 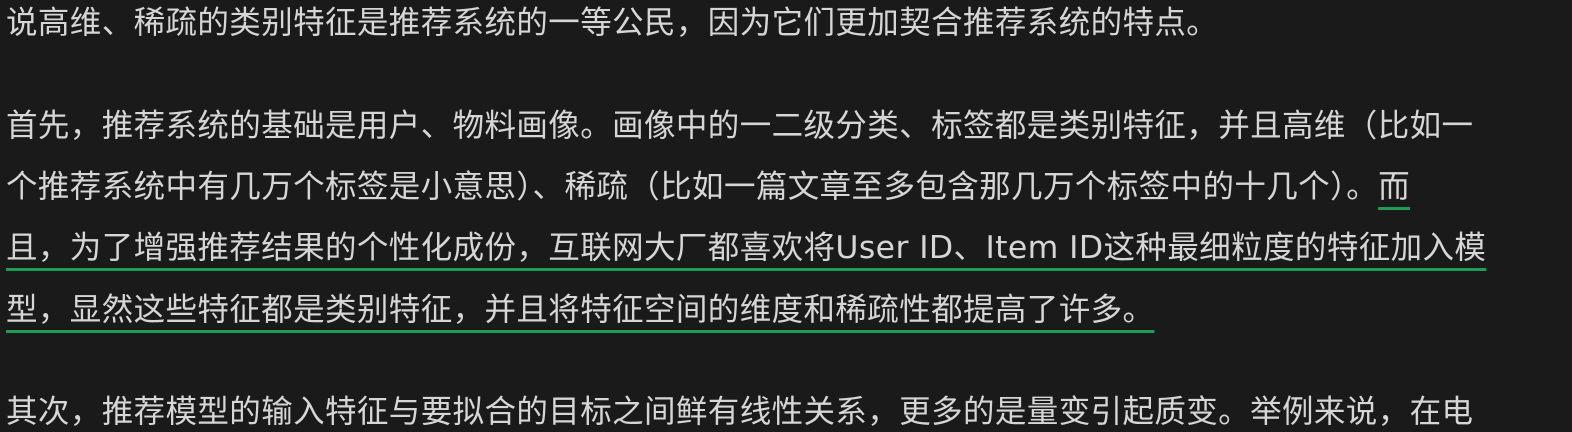 I want to click on highlighted-text-end: 型，显然这些特征都是类别特征，并且将特征空间的维度和稀疏性都提高了许多。, so click(x=580, y=310).